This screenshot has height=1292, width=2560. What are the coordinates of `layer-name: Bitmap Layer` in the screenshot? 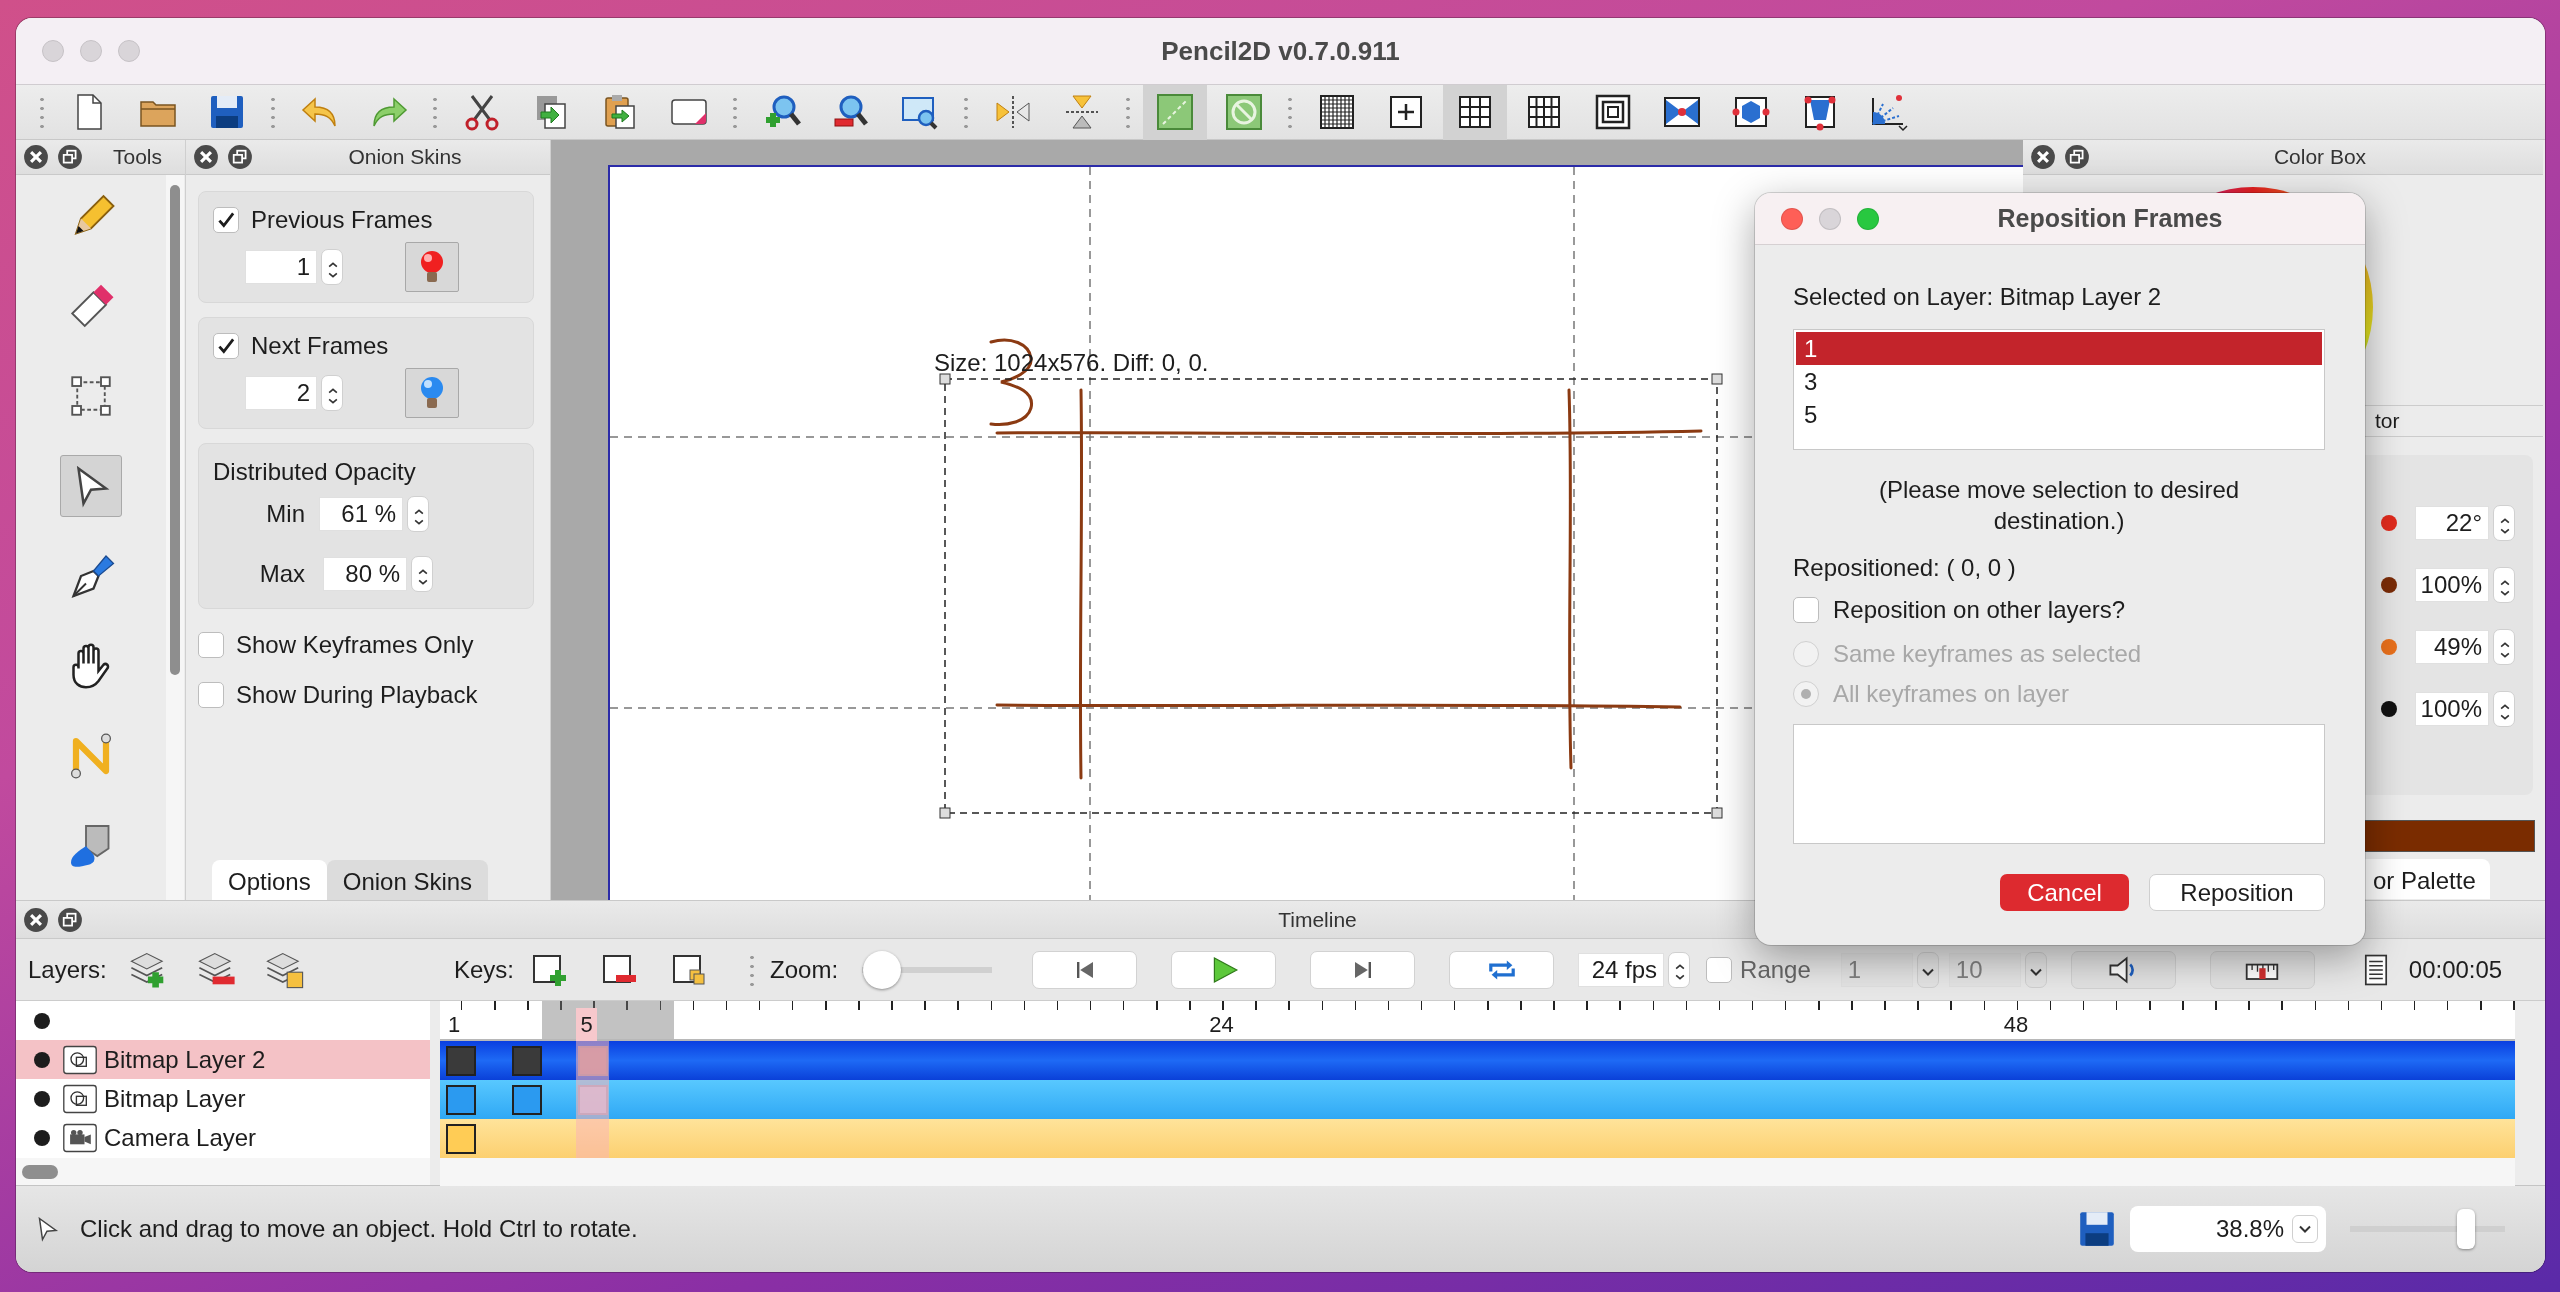 It's located at (175, 1098).